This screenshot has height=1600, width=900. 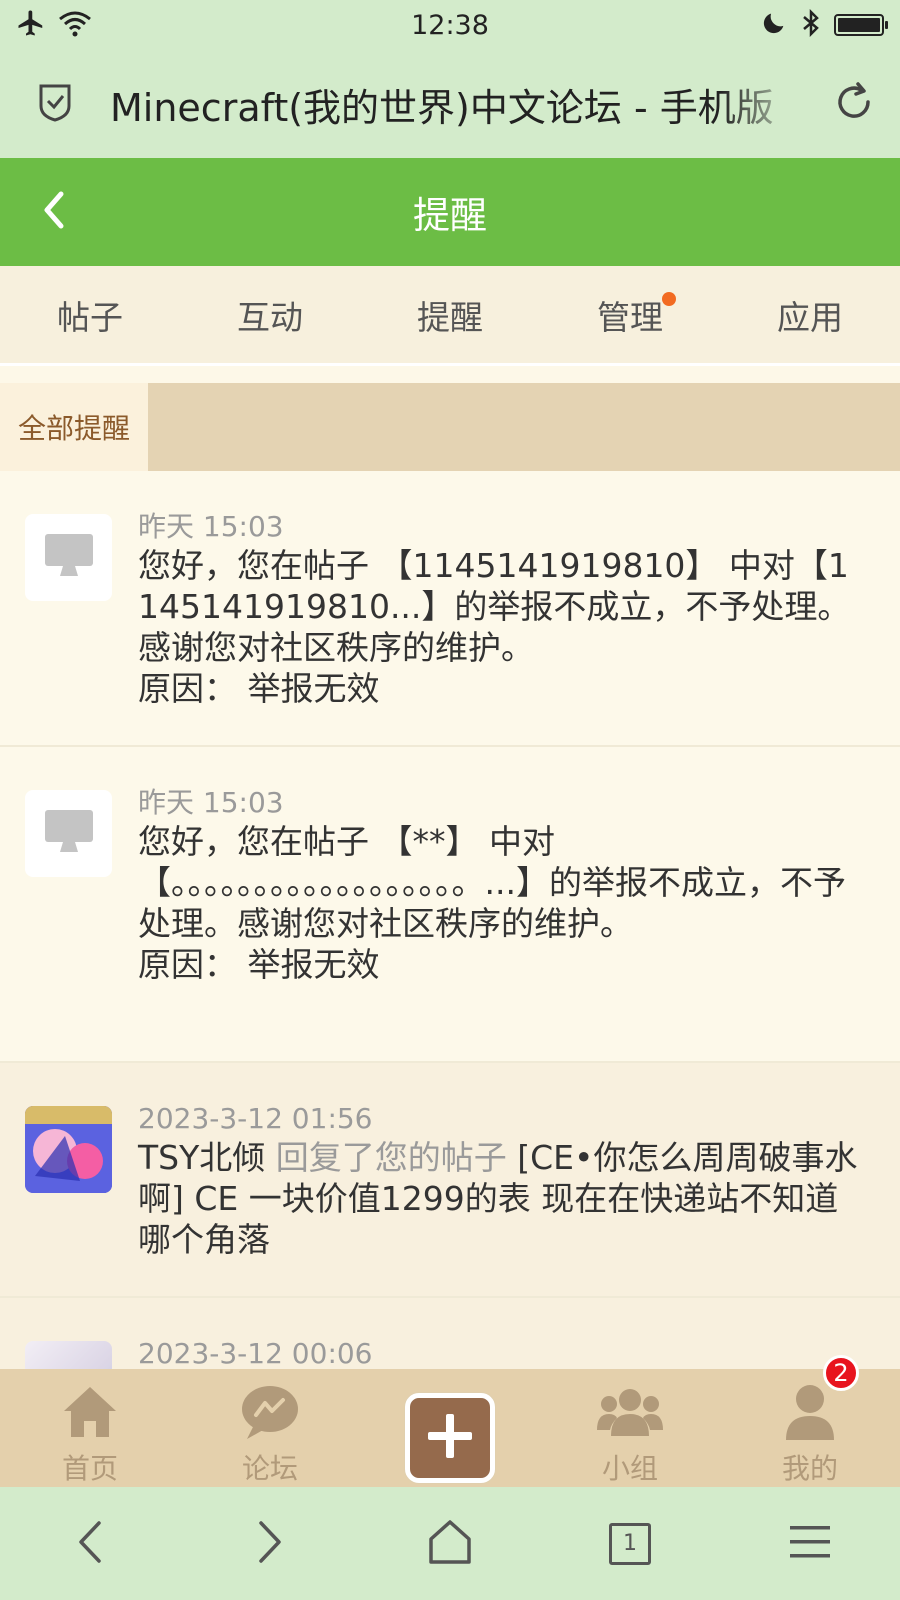 I want to click on action-text: 回复了您的帖子, so click(x=391, y=1157).